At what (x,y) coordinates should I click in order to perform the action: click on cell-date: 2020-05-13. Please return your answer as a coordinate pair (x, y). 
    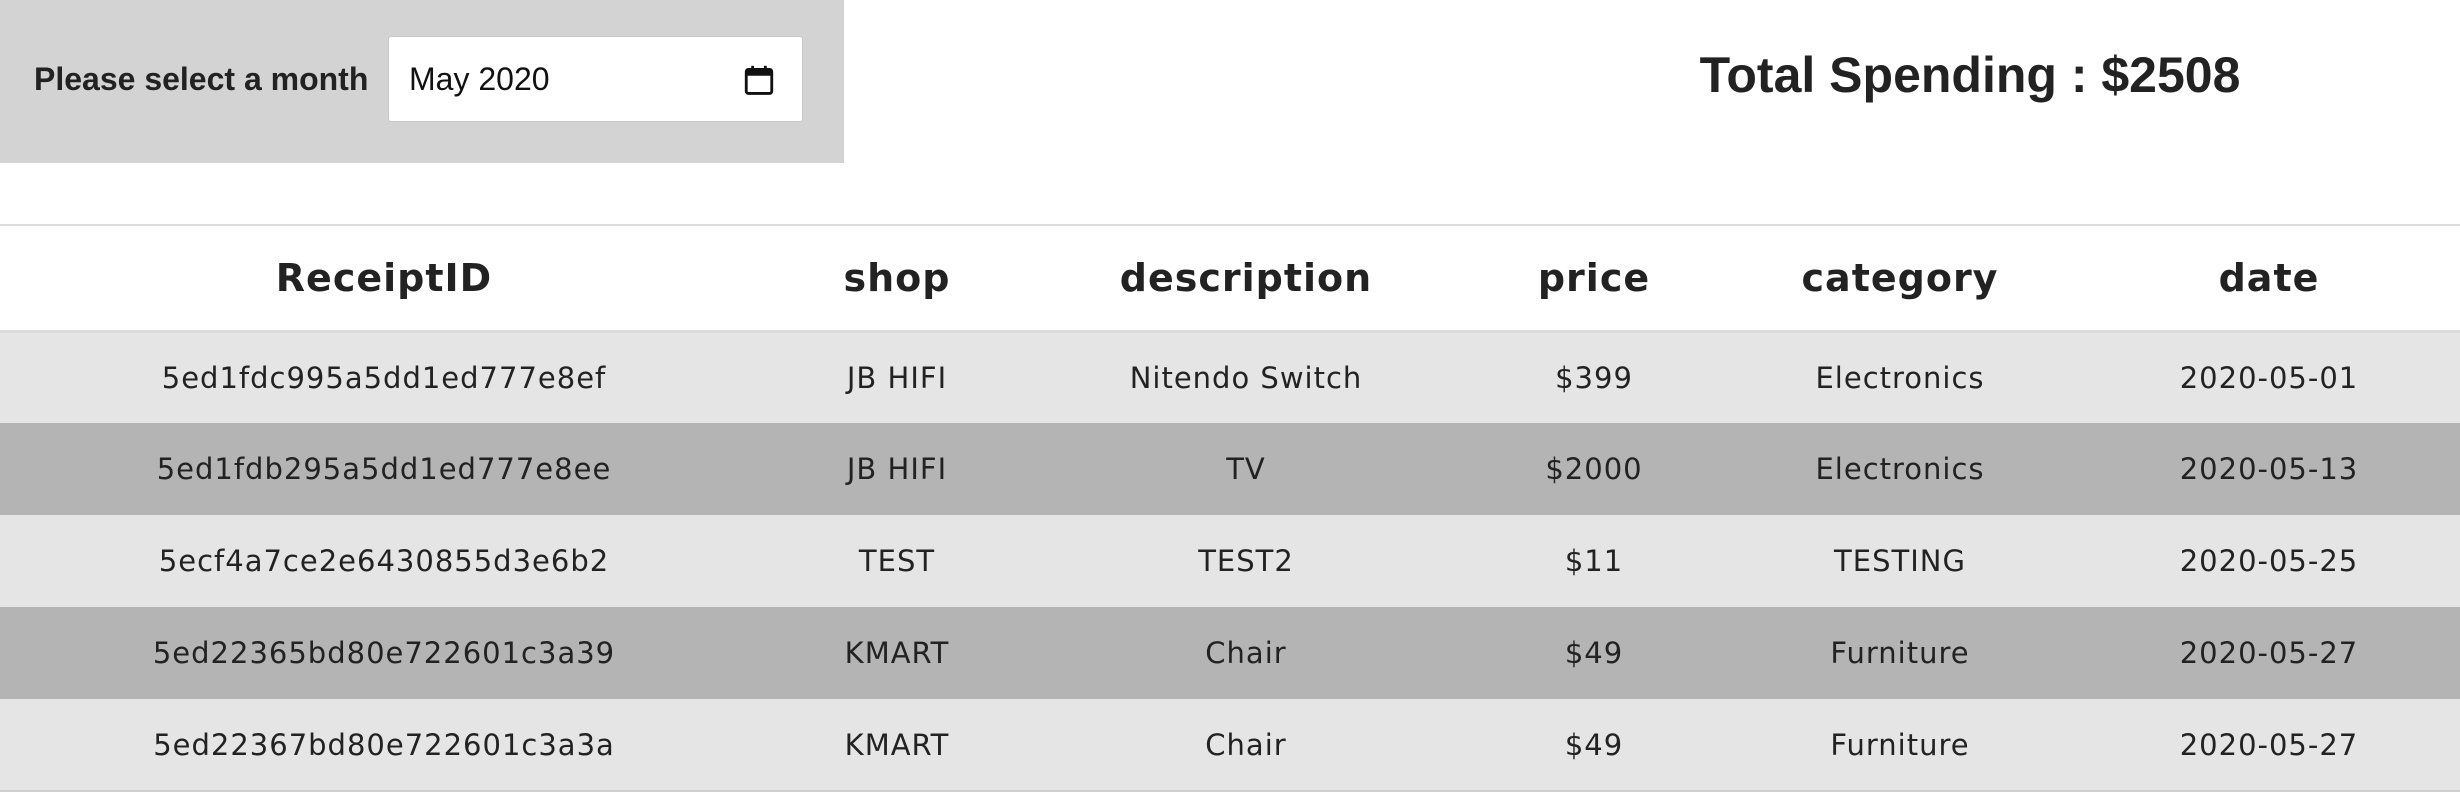
    Looking at the image, I should click on (2269, 469).